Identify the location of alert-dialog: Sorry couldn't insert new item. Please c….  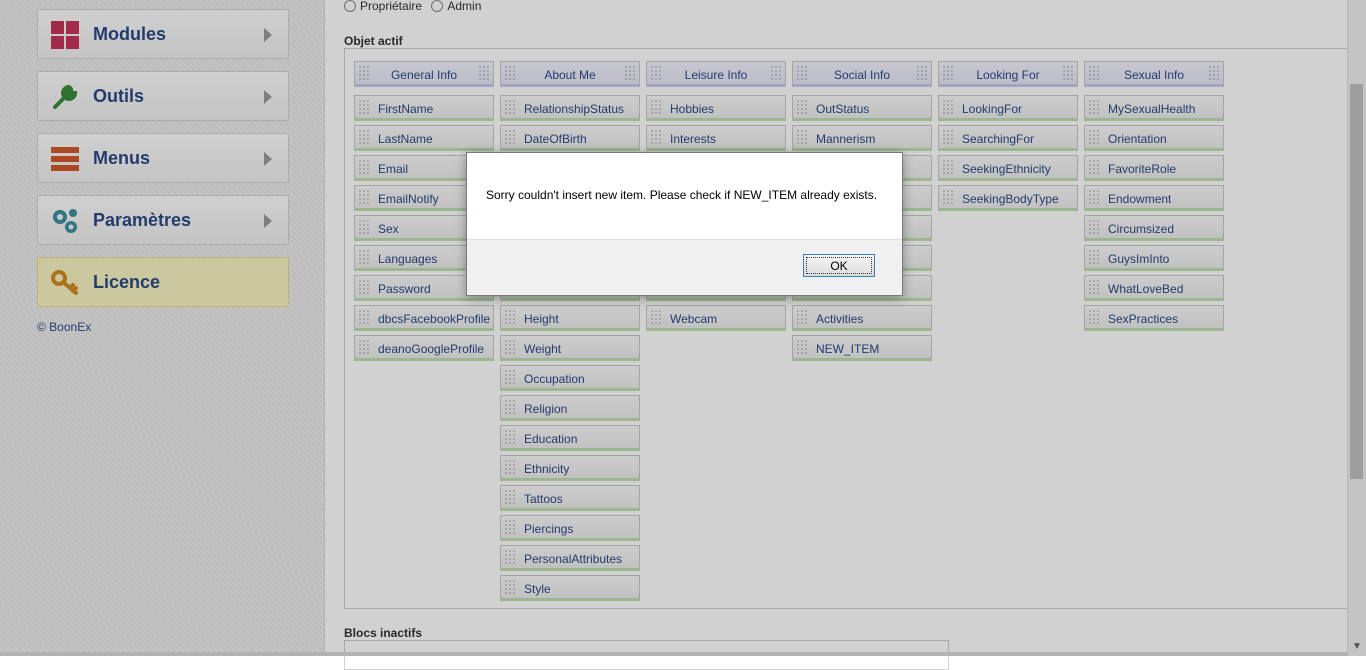
(684, 224).